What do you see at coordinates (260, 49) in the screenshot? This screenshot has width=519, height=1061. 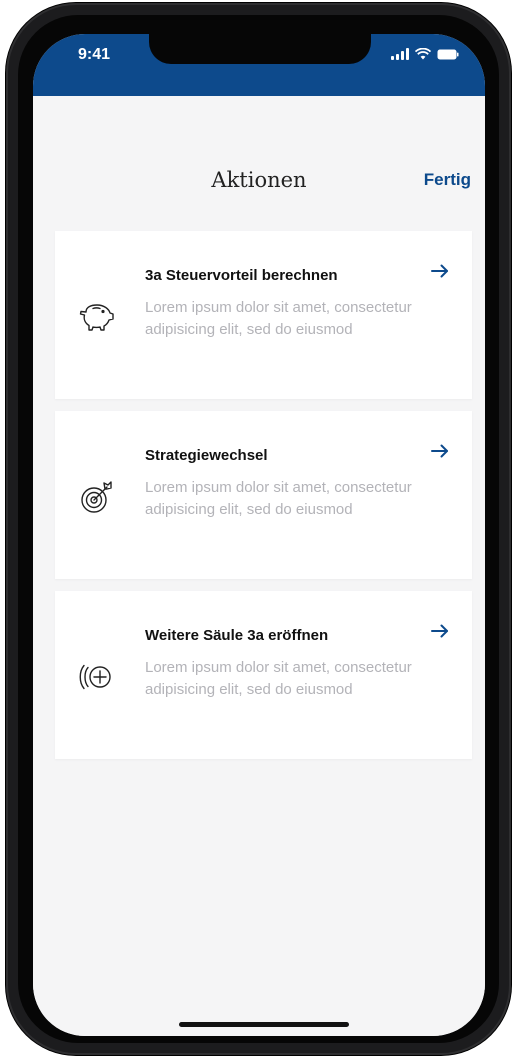 I see `notch` at bounding box center [260, 49].